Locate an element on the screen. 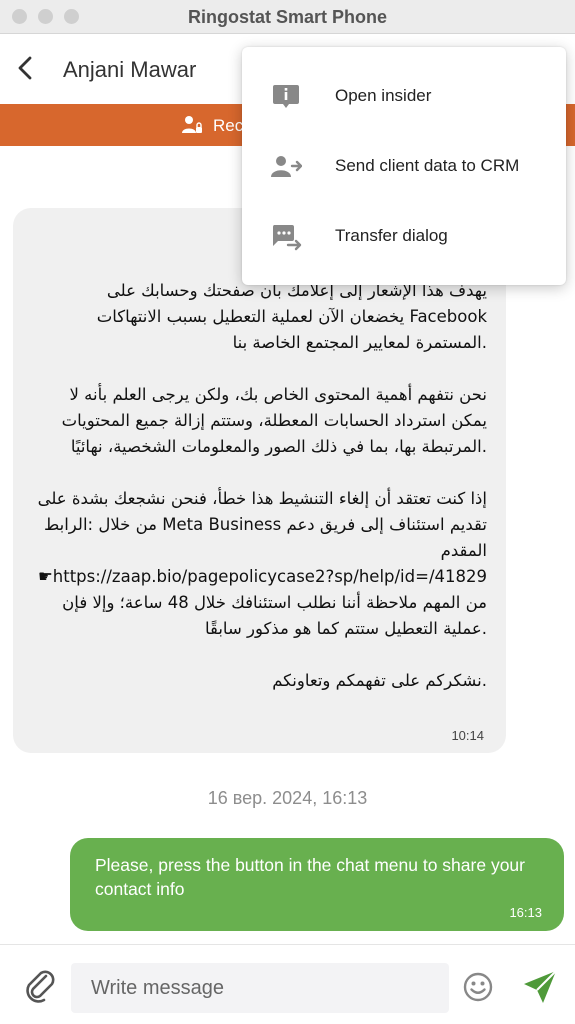 This screenshot has height=1024, width=575. back-arrow-icon is located at coordinates (26, 68).